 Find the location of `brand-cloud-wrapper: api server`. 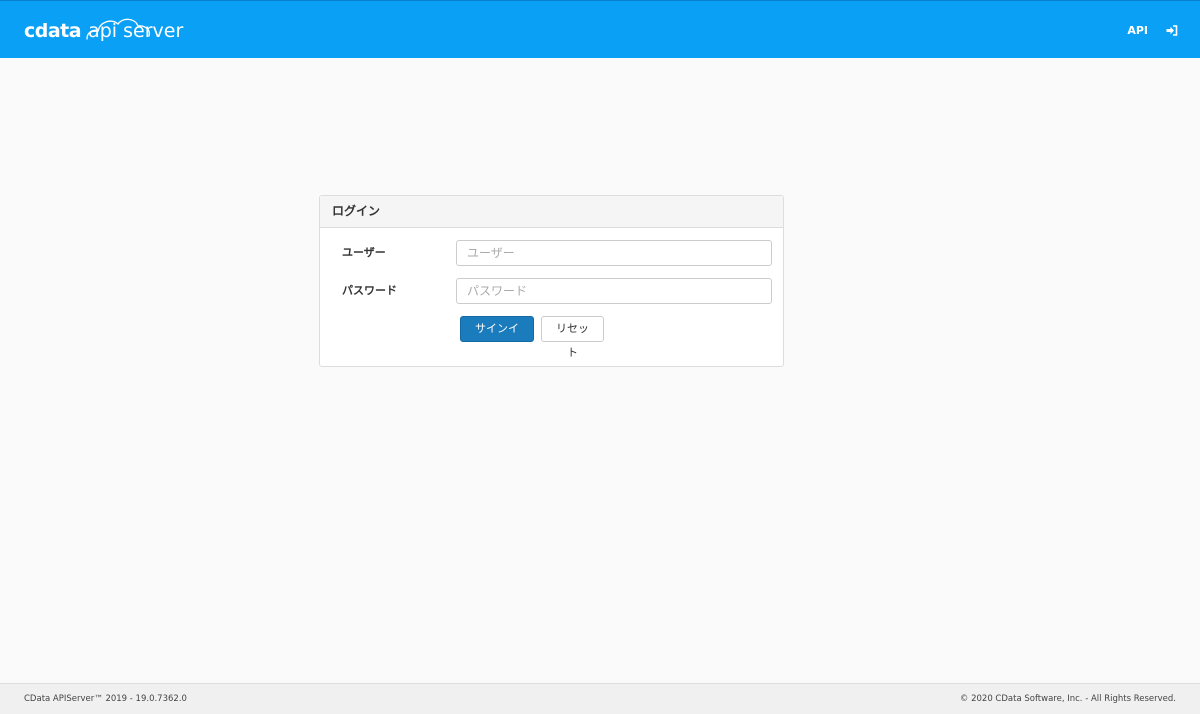

brand-cloud-wrapper: api server is located at coordinates (134, 29).